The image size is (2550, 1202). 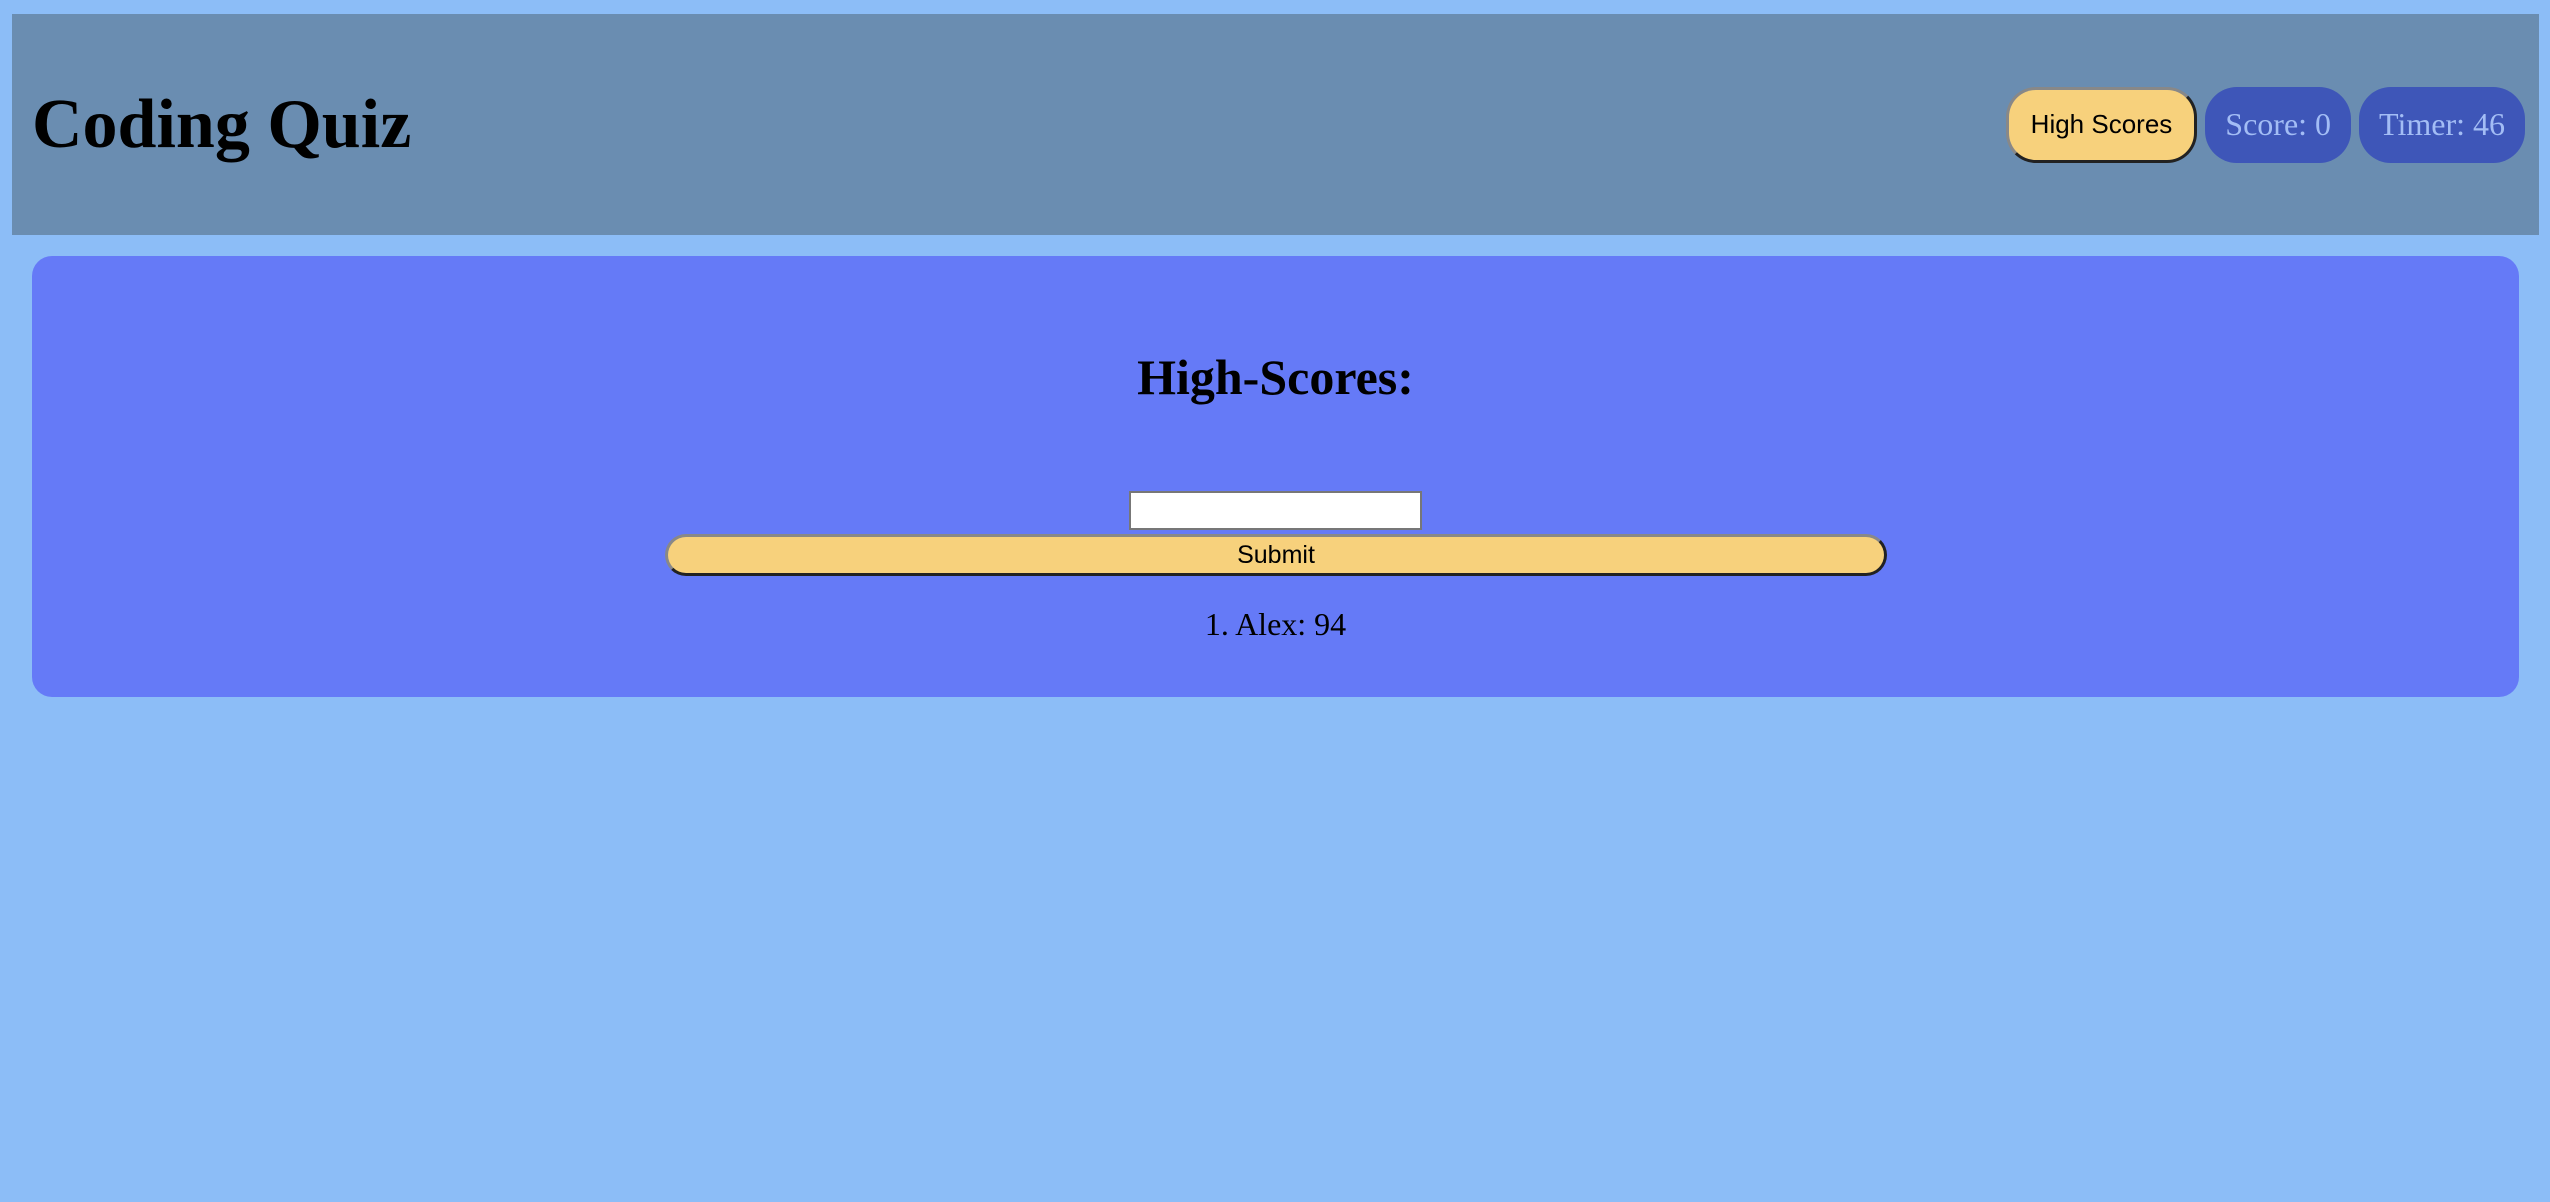 I want to click on list-item: 1. Alex: 94, so click(x=1275, y=624).